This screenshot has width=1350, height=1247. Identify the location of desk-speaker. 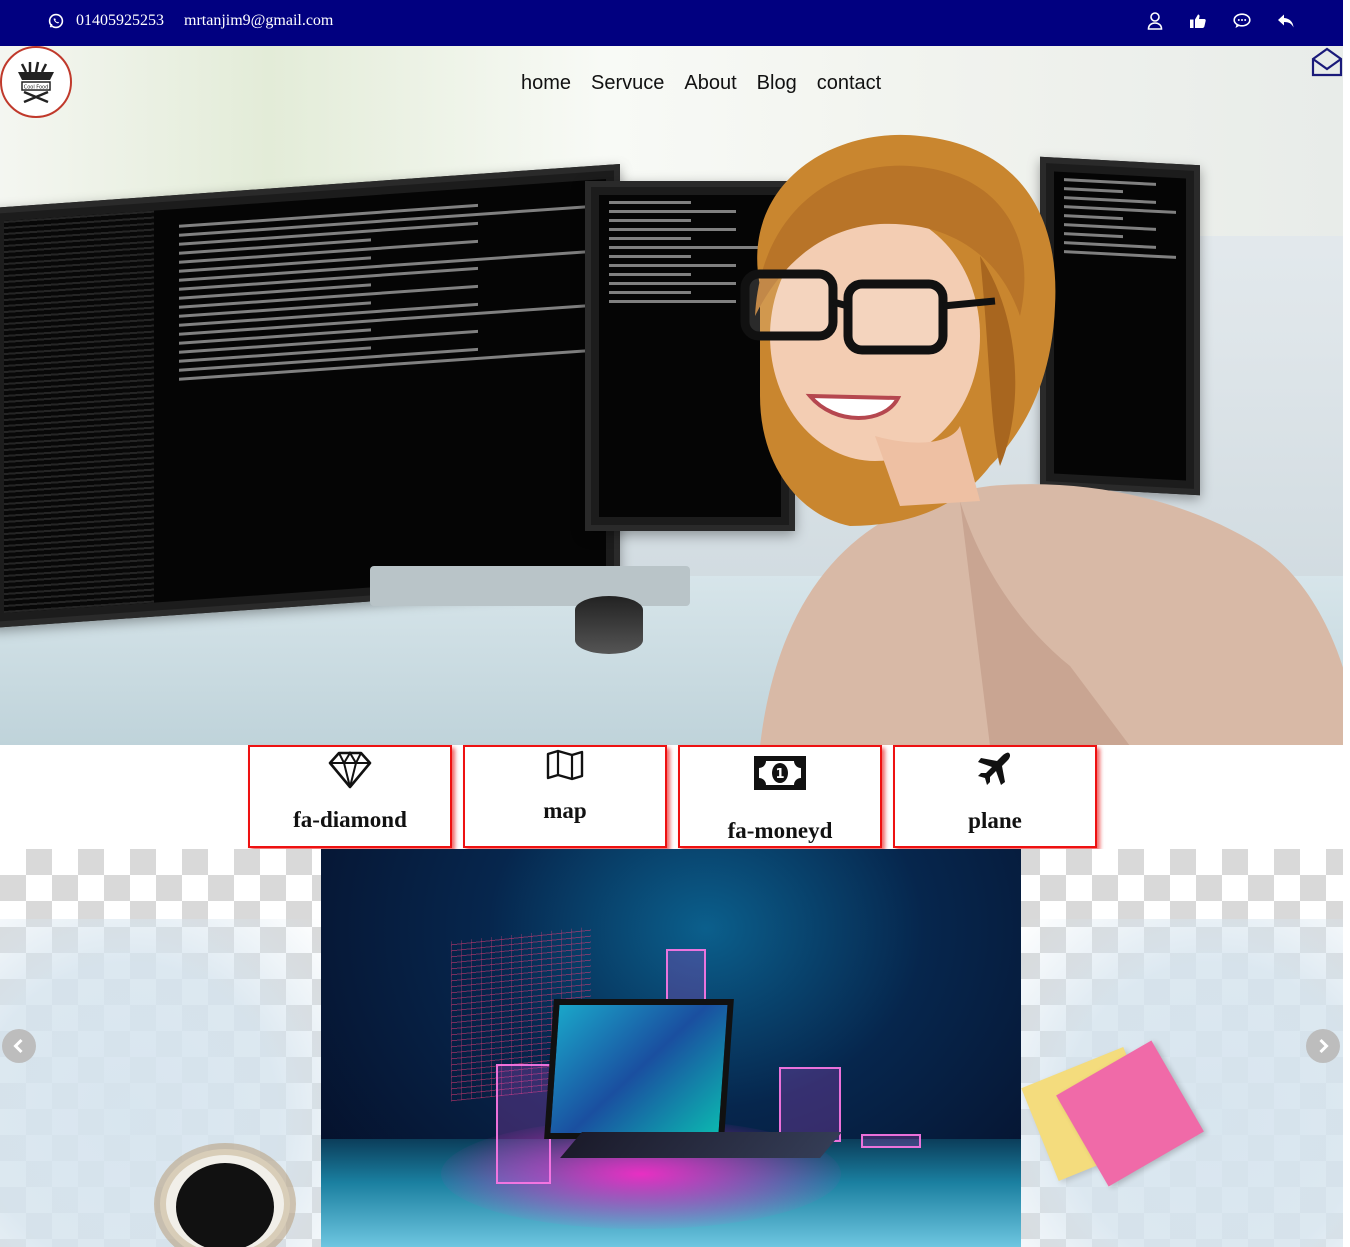
(609, 625).